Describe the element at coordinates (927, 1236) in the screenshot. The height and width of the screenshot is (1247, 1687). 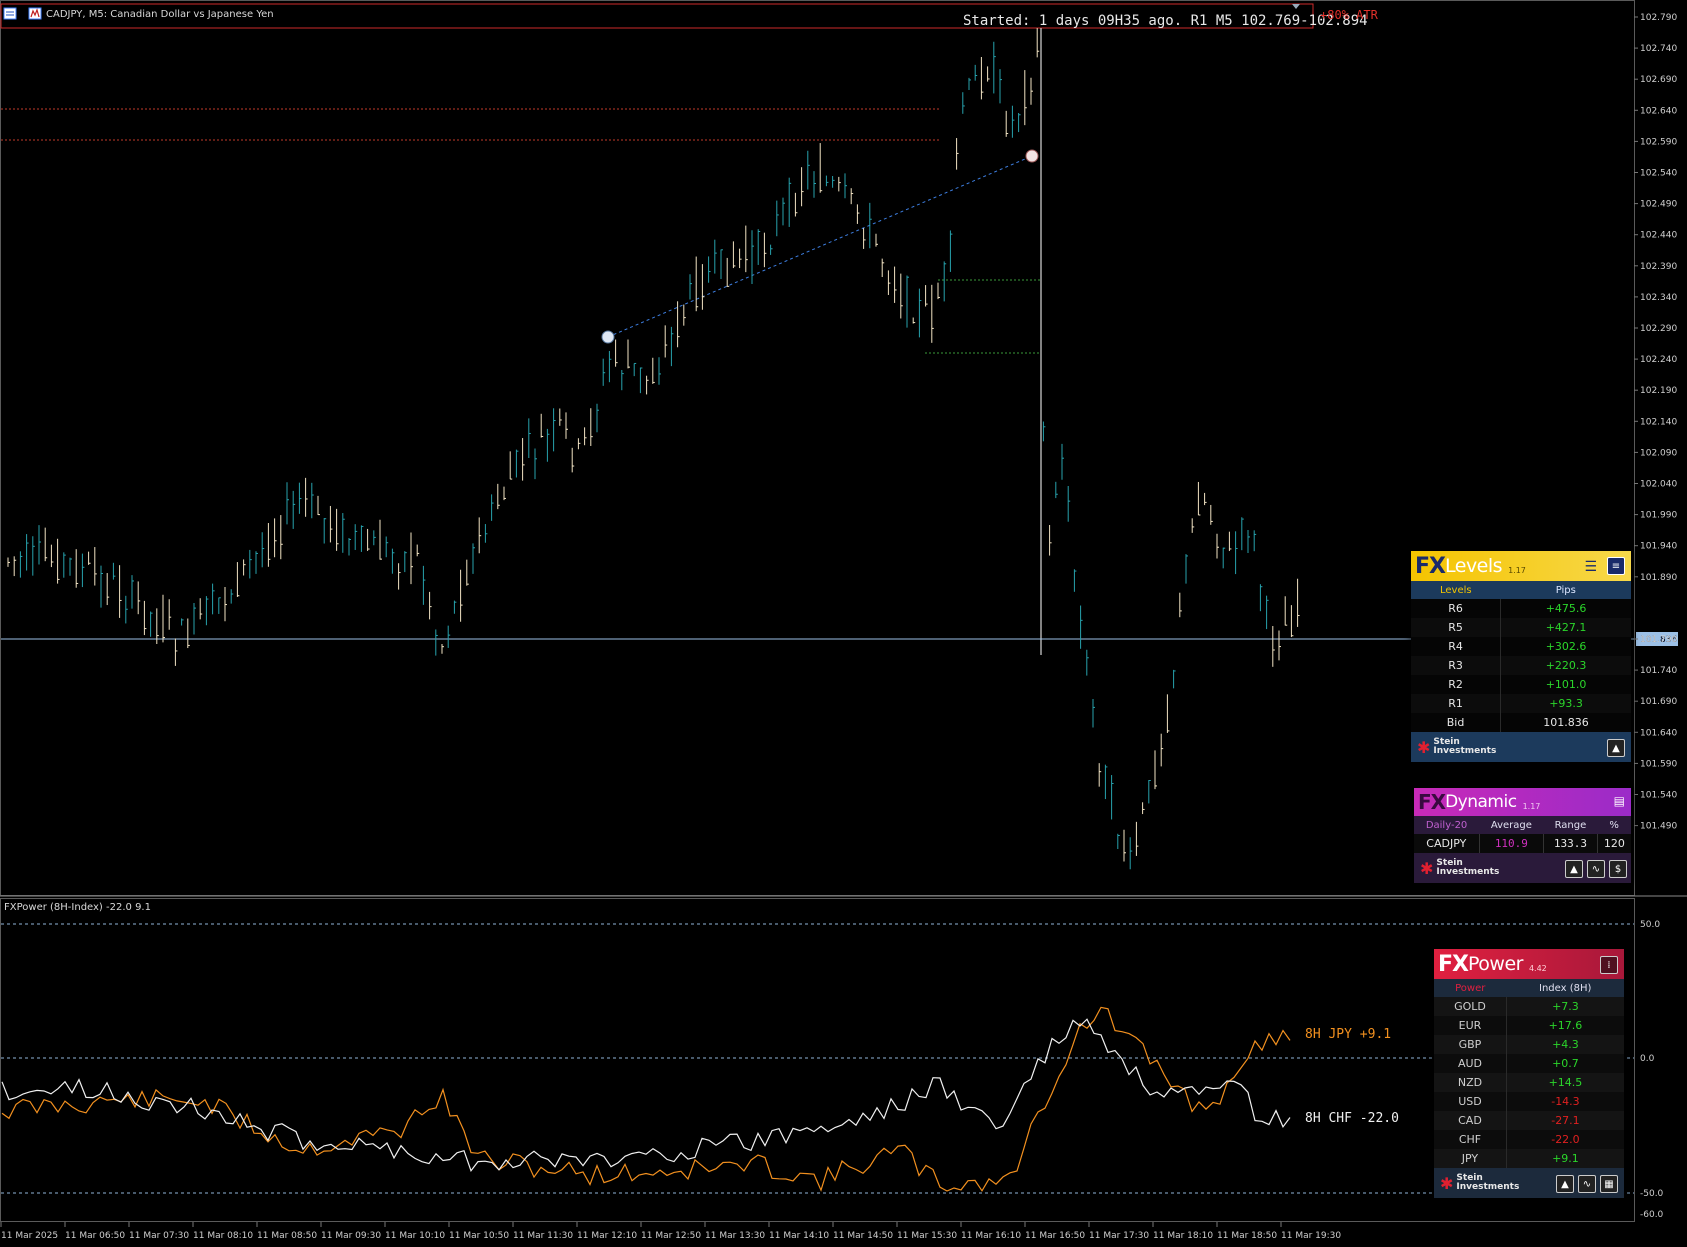
I see `time-axis-label: 11 Mar 15:30` at that location.